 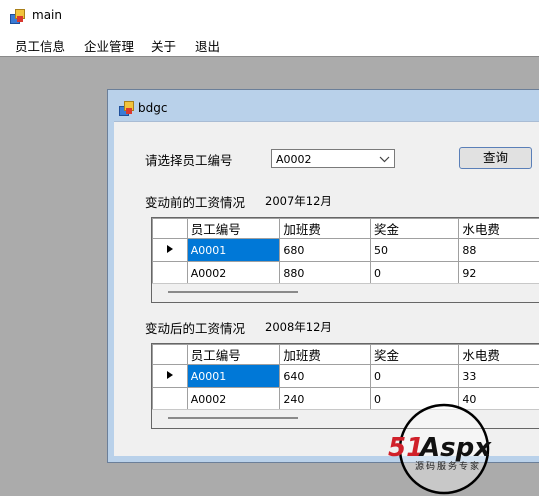 I want to click on after-date: 2008年12月, so click(x=298, y=327).